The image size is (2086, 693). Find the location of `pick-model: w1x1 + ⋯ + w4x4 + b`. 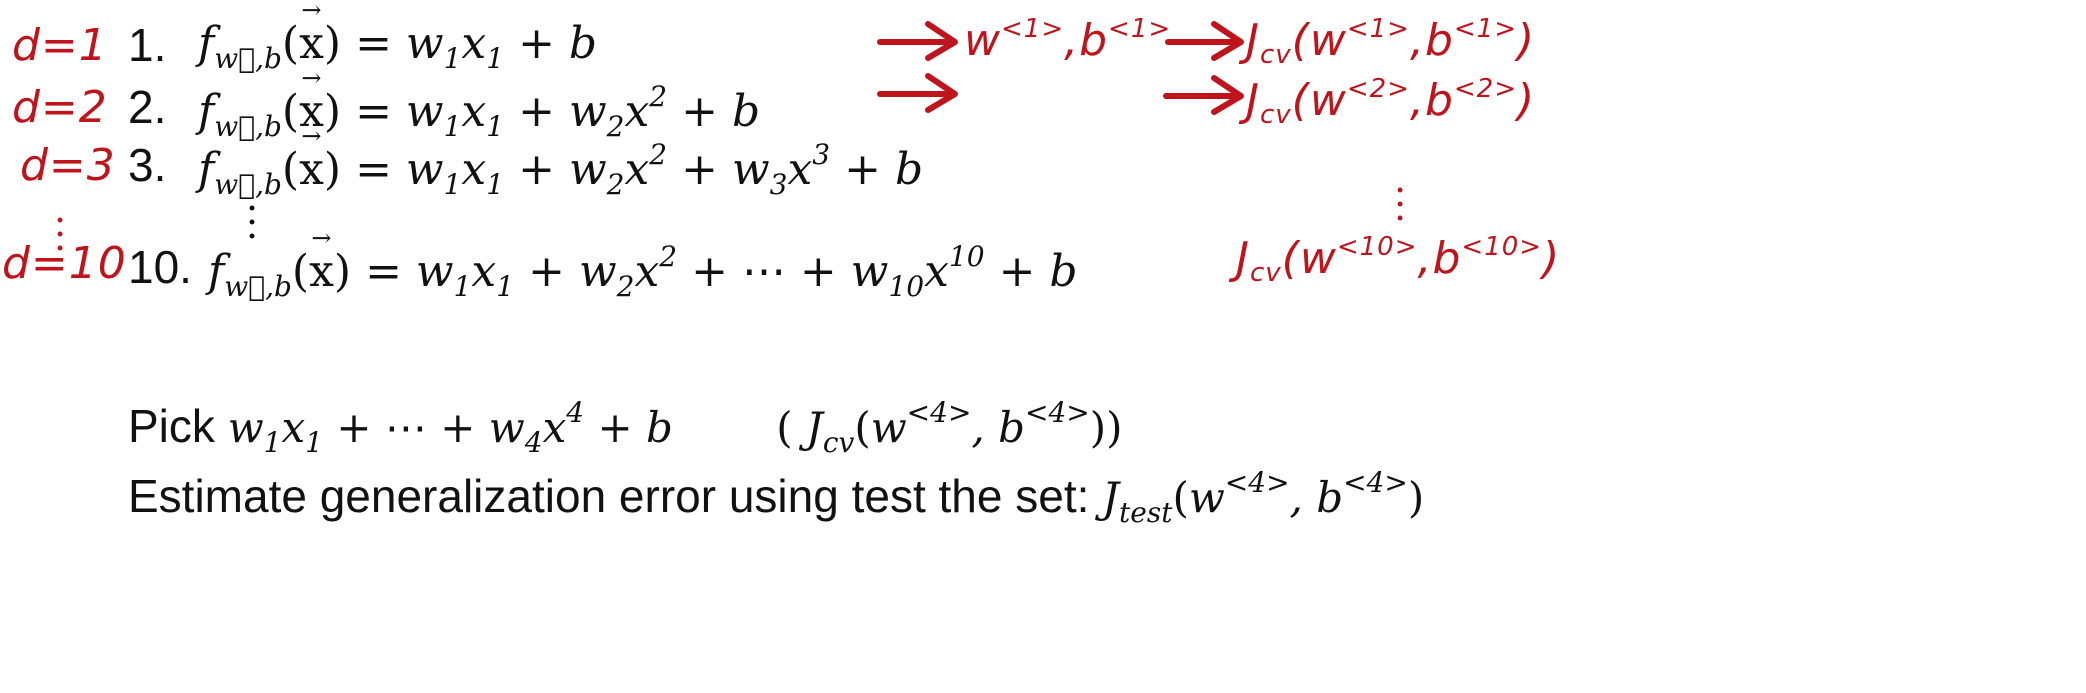

pick-model: w1x1 + ⋯ + w4x4 + b is located at coordinates (457, 427).